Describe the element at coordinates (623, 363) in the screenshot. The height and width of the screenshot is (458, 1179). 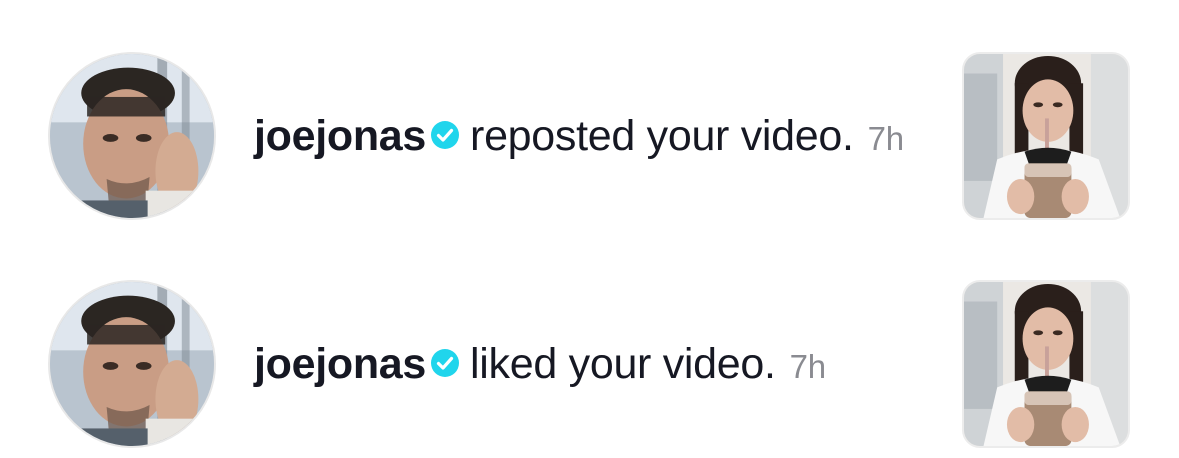
I see `notification-action: liked your video.` at that location.